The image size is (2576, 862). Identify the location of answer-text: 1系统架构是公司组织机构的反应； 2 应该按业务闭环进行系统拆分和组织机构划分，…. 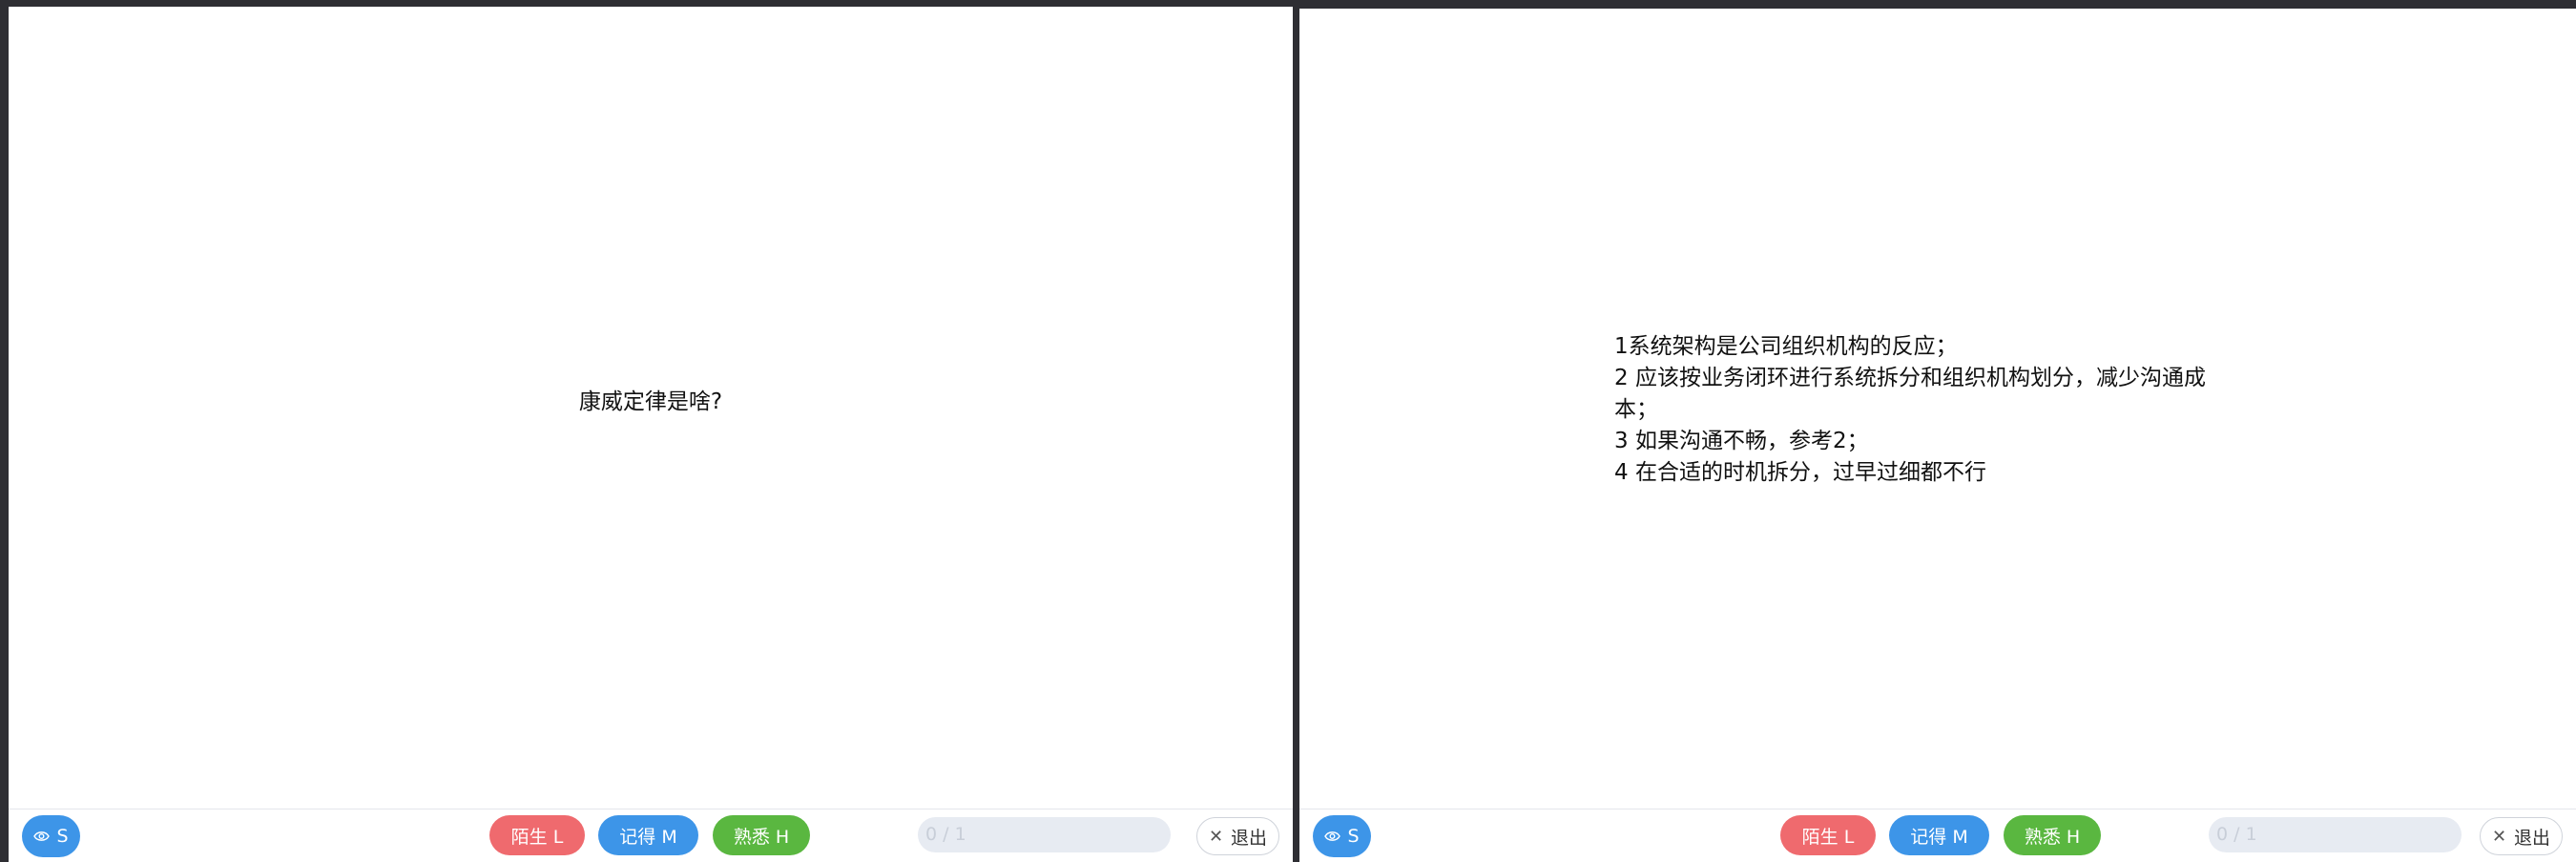
(1924, 410).